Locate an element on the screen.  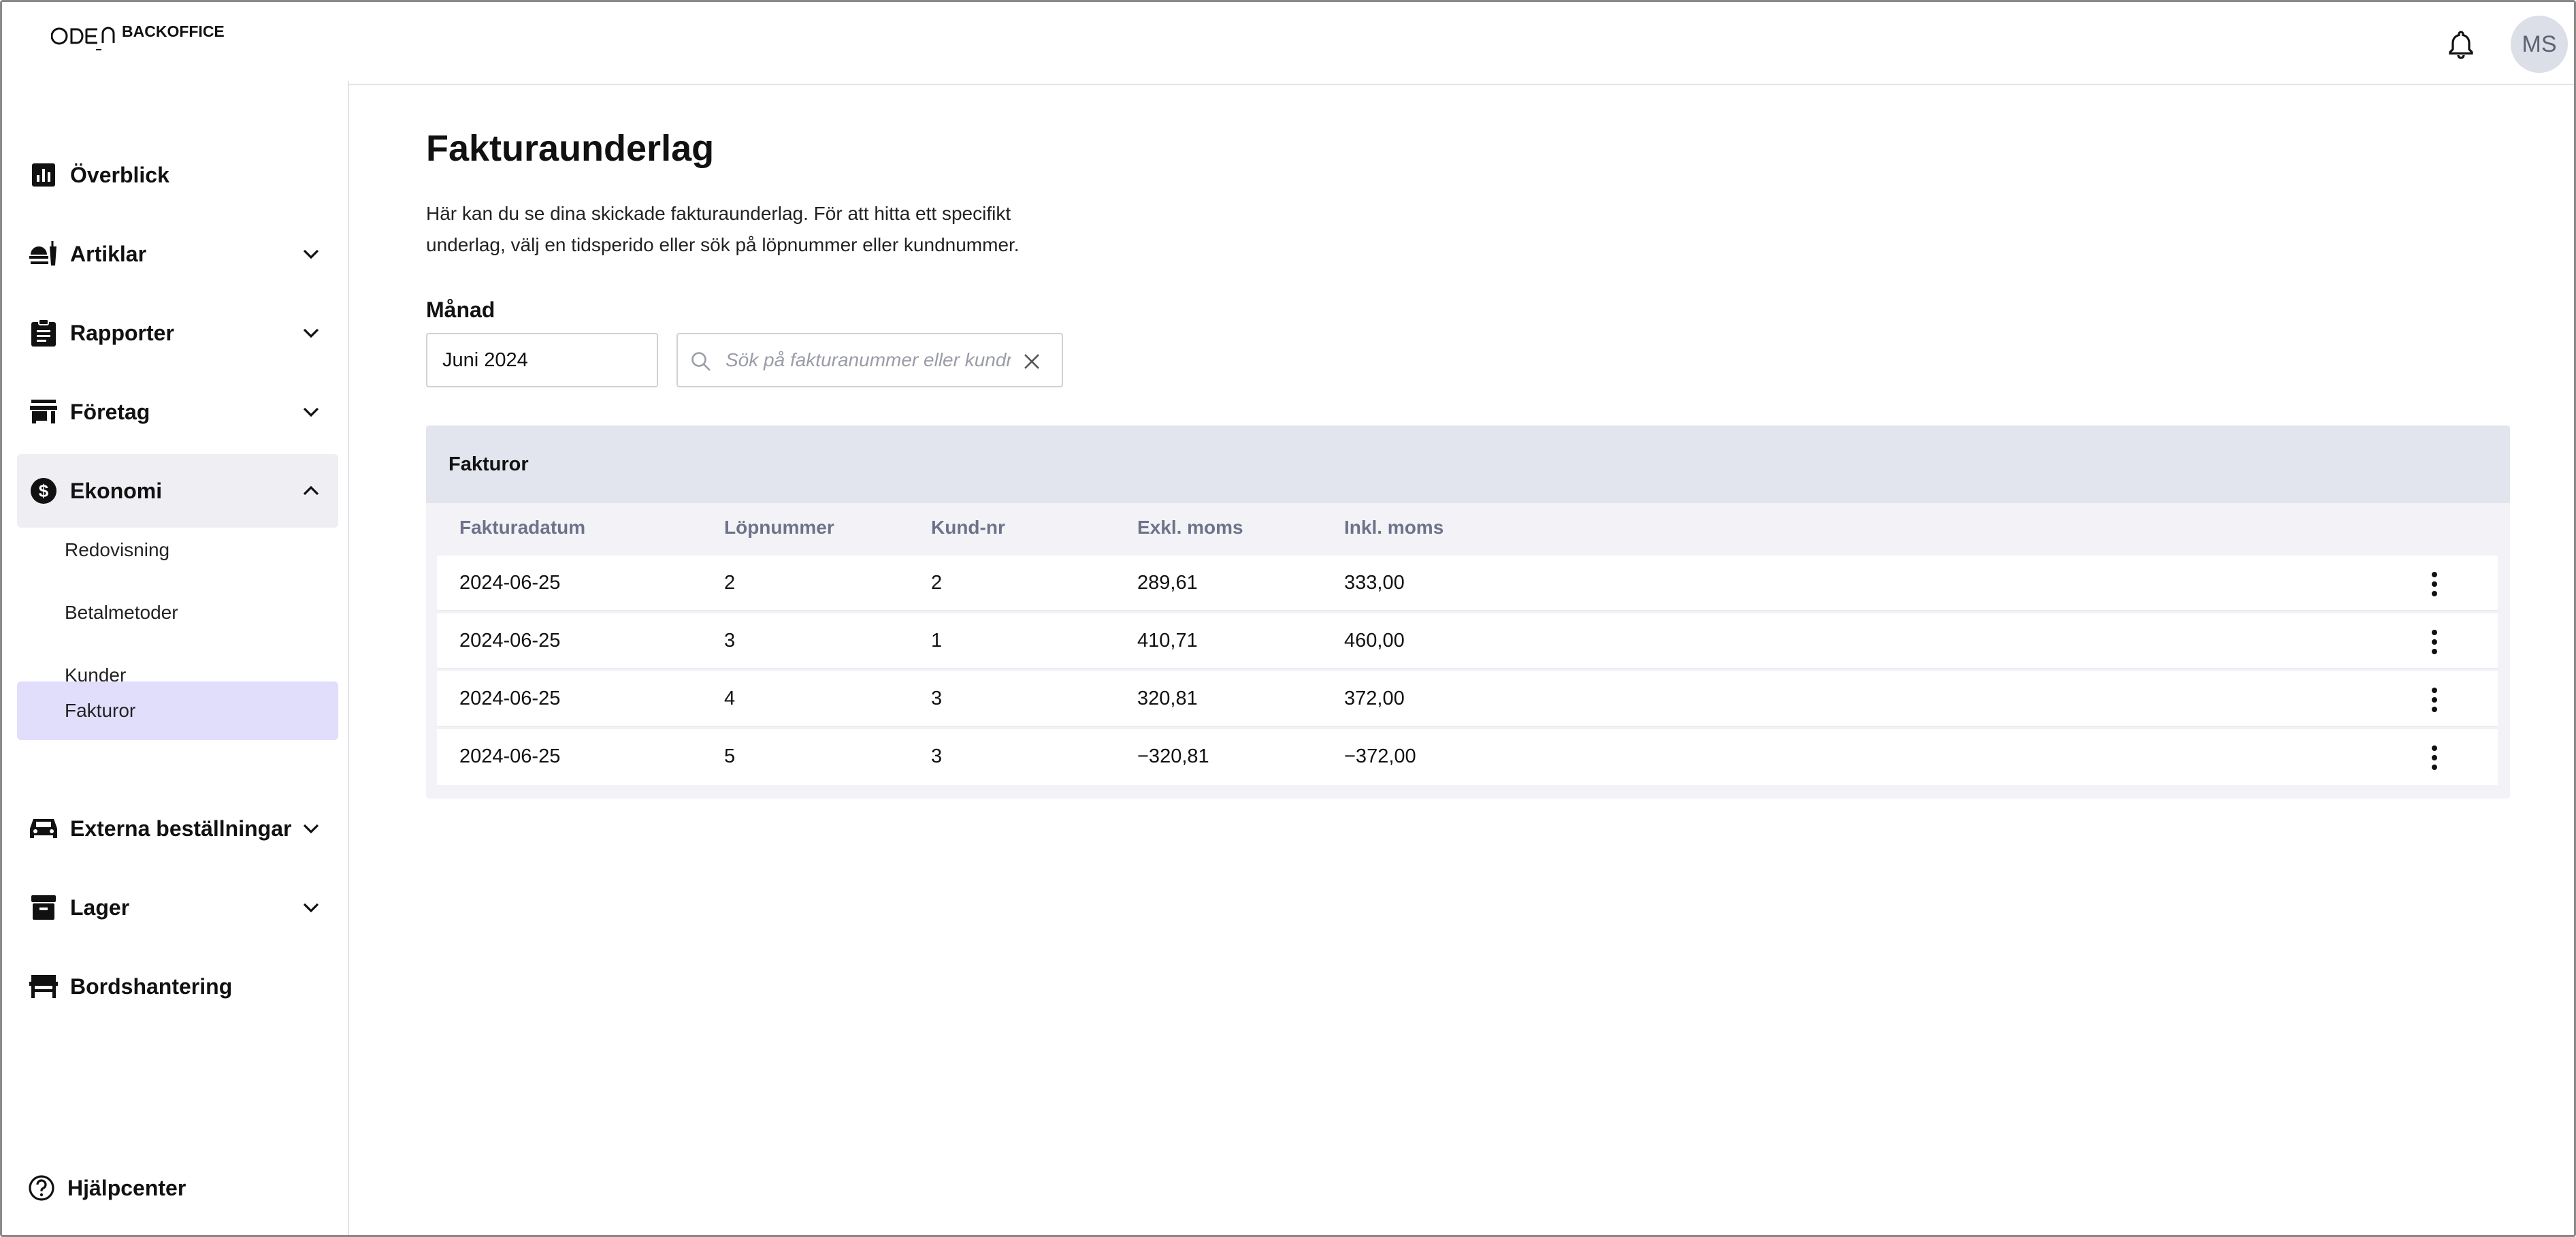
cell-exkl-moms: −320,81 is located at coordinates (1173, 756).